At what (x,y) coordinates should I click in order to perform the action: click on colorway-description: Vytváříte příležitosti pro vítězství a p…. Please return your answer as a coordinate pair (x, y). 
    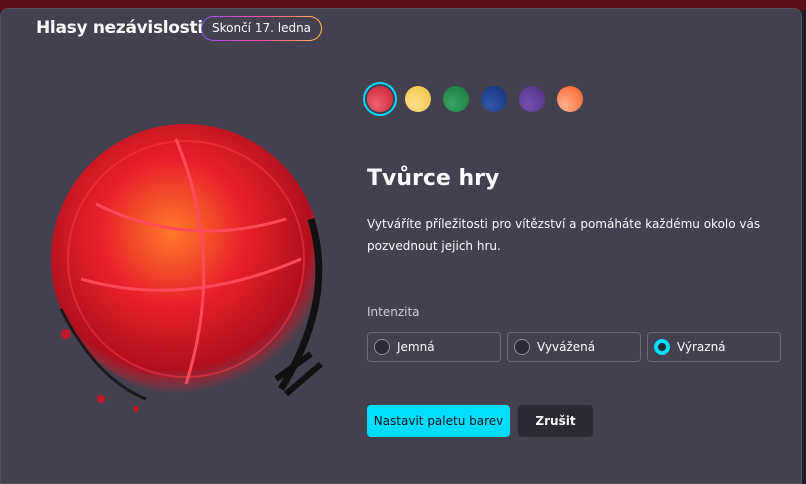
    Looking at the image, I should click on (564, 235).